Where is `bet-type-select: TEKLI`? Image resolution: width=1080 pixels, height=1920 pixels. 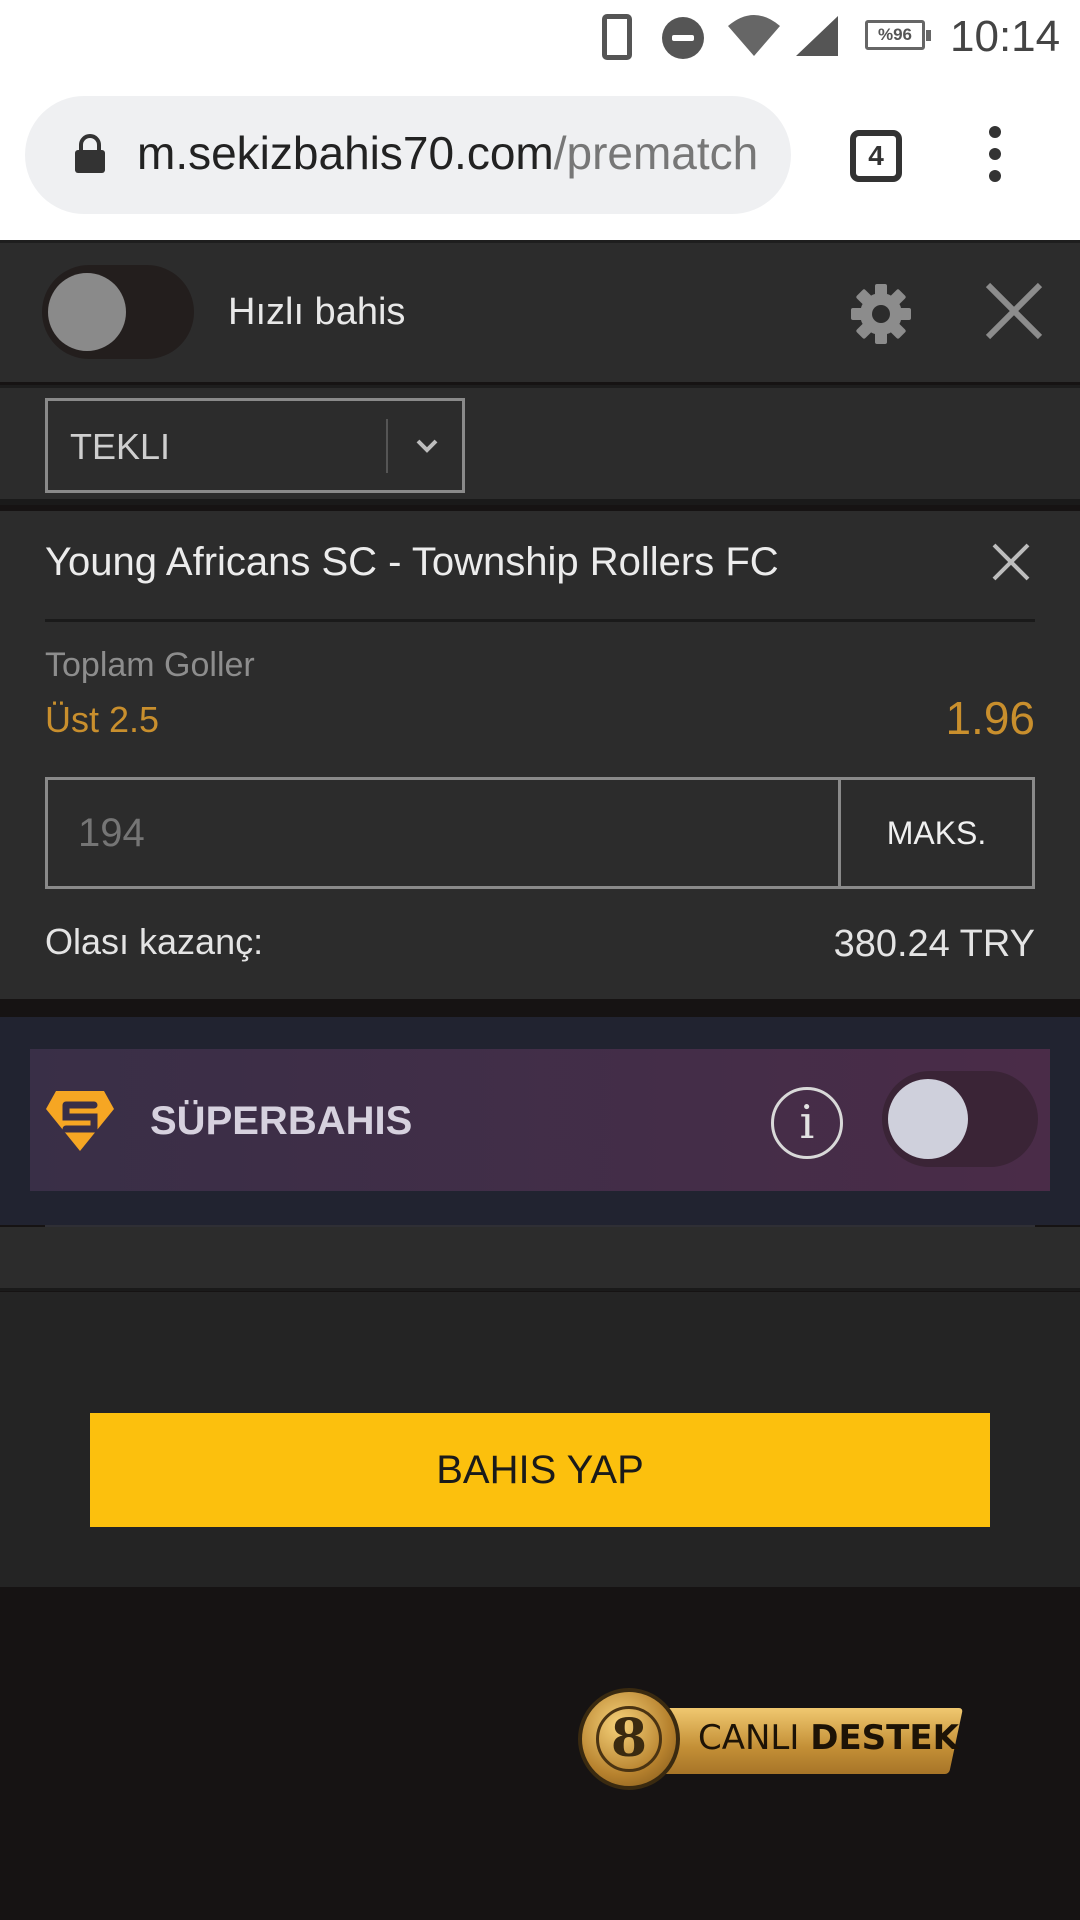
bet-type-select: TEKLI is located at coordinates (255, 445).